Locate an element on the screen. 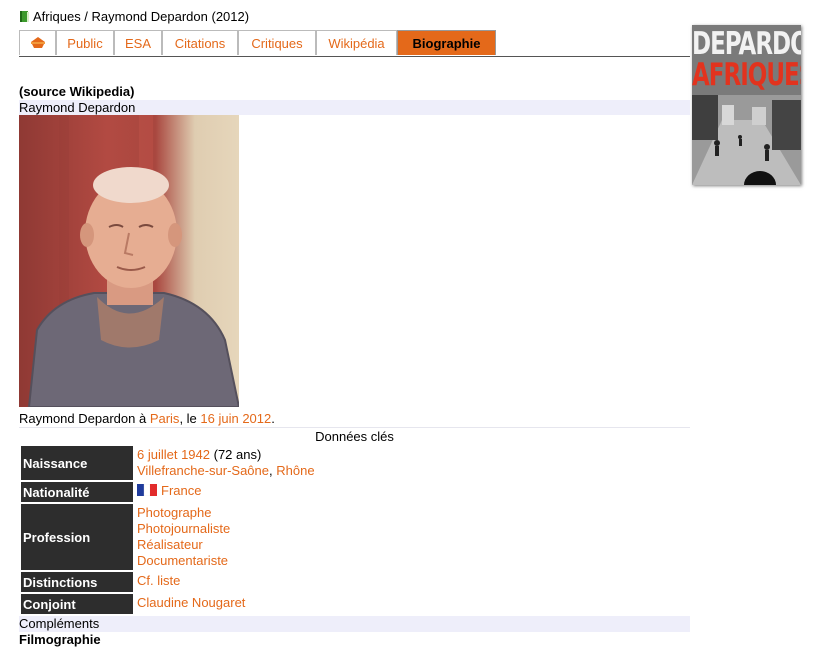 This screenshot has width=820, height=647. info-row-nationalite: Nationalité France is located at coordinates (355, 492).